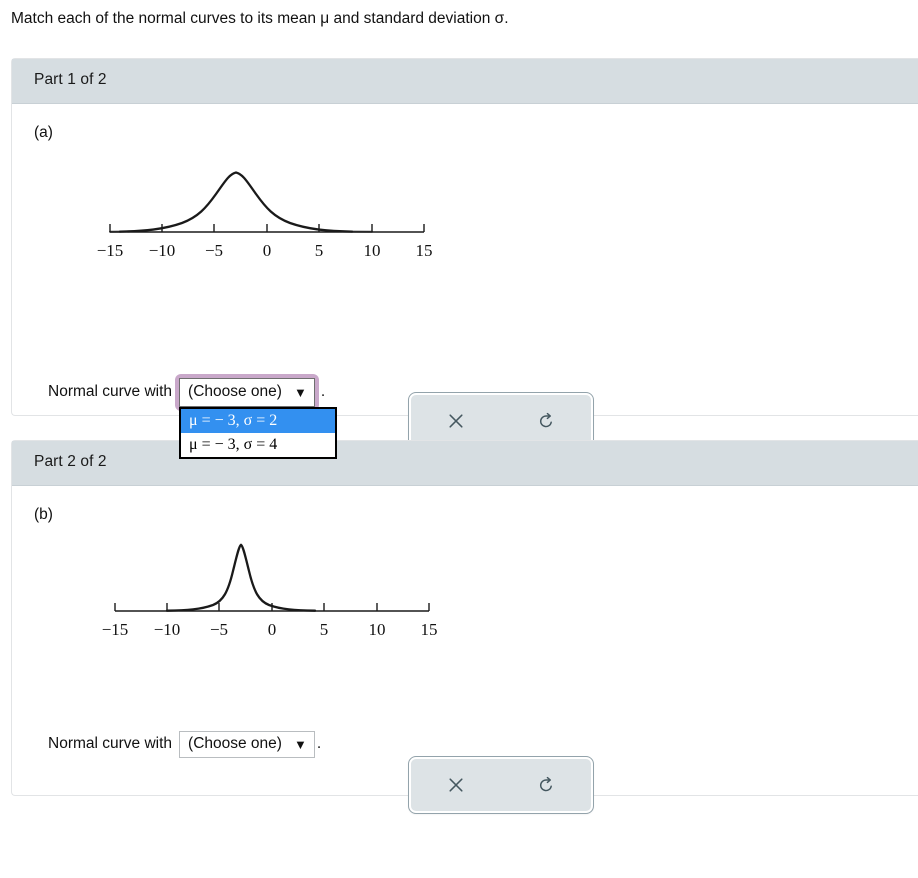  Describe the element at coordinates (258, 445) in the screenshot. I see `part-1-dropdown-option-2: μ = − 3, σ = 4` at that location.